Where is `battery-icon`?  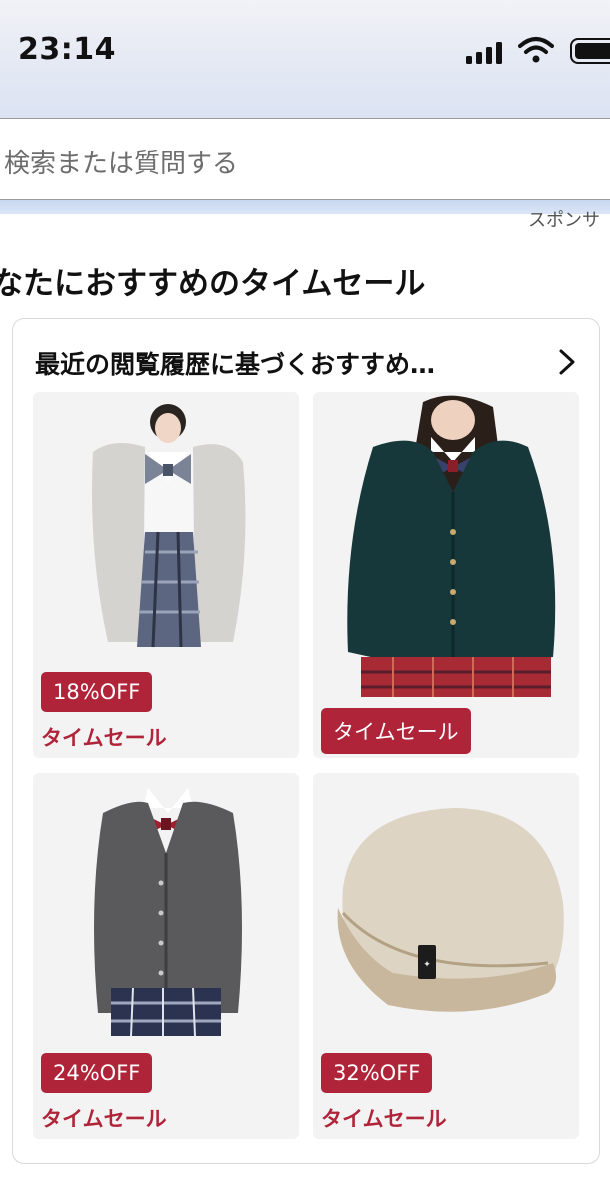
battery-icon is located at coordinates (590, 51).